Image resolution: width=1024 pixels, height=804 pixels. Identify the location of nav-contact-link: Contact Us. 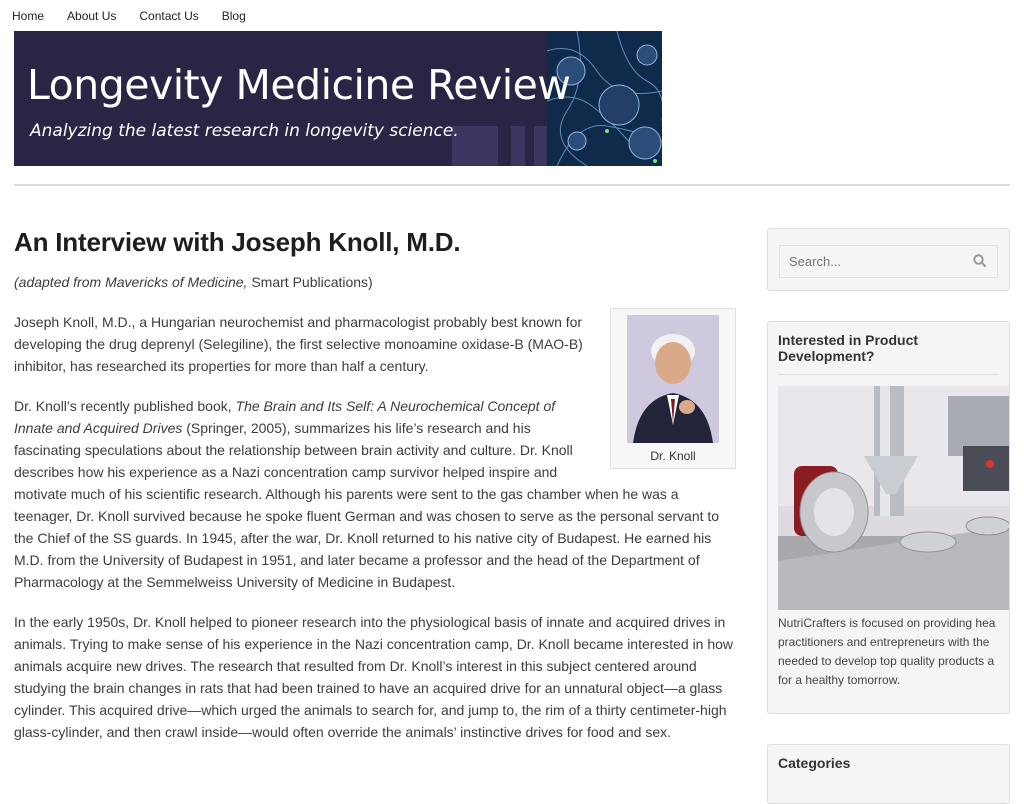
(168, 16).